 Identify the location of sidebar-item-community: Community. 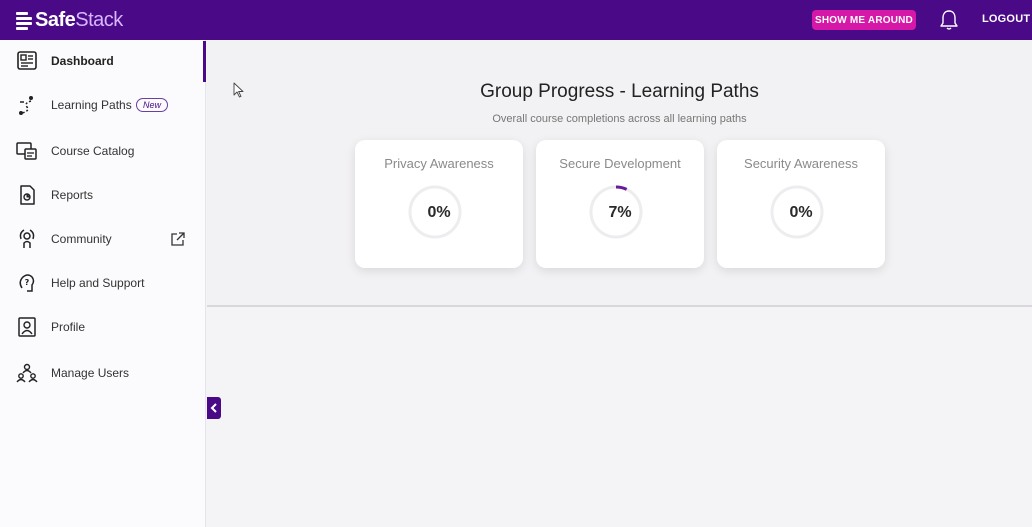
(103, 239).